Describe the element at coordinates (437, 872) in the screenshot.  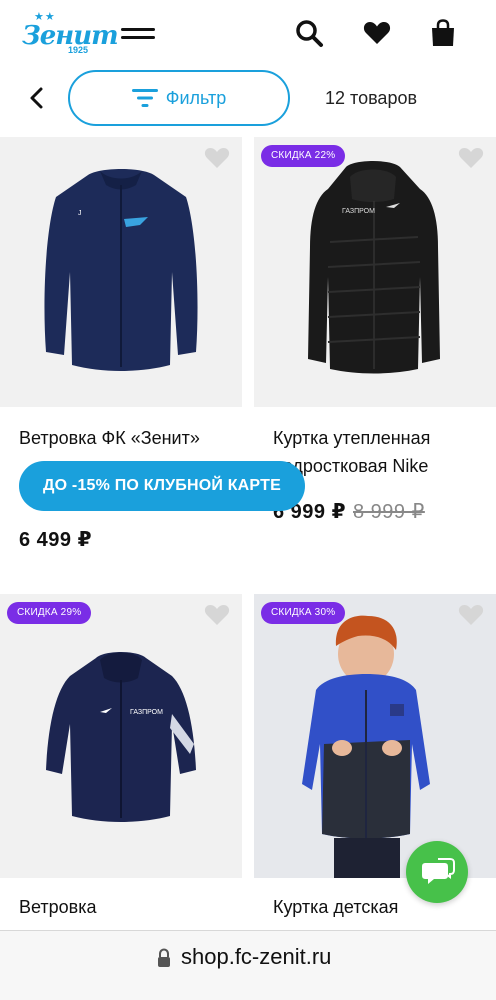
I see `chat-icon` at that location.